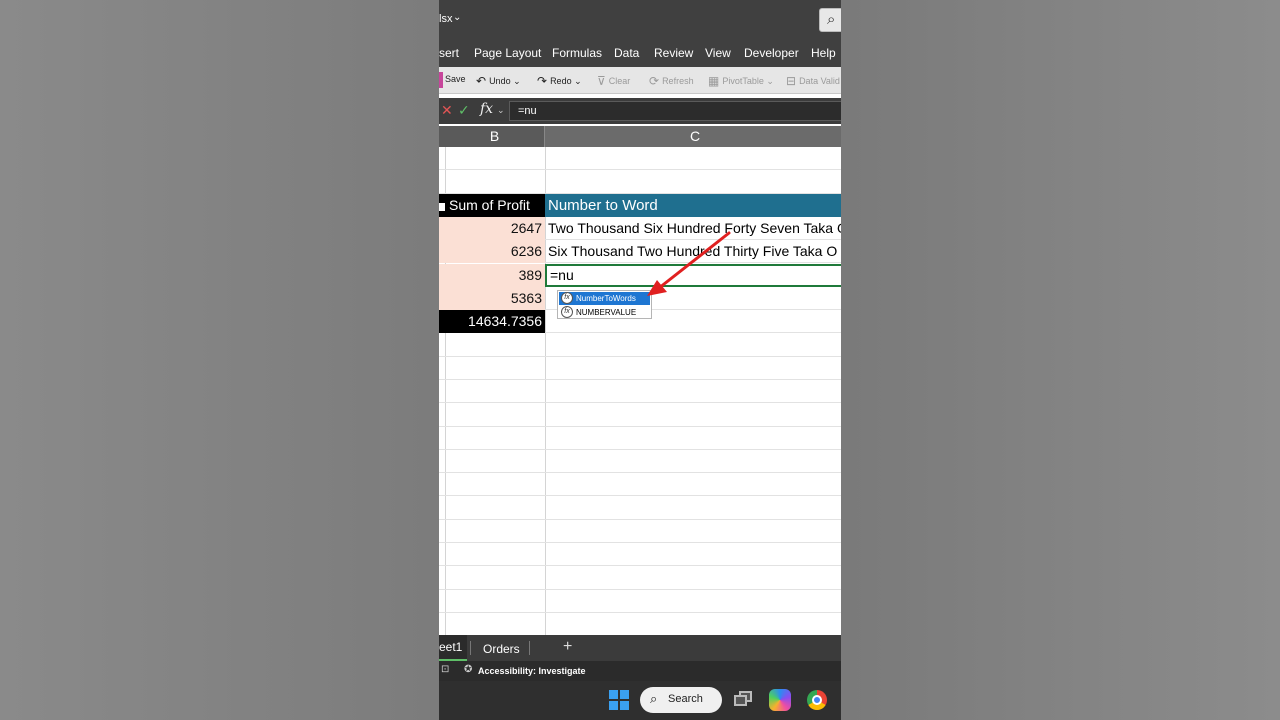 This screenshot has height=720, width=1280. I want to click on tab-view: View, so click(718, 53).